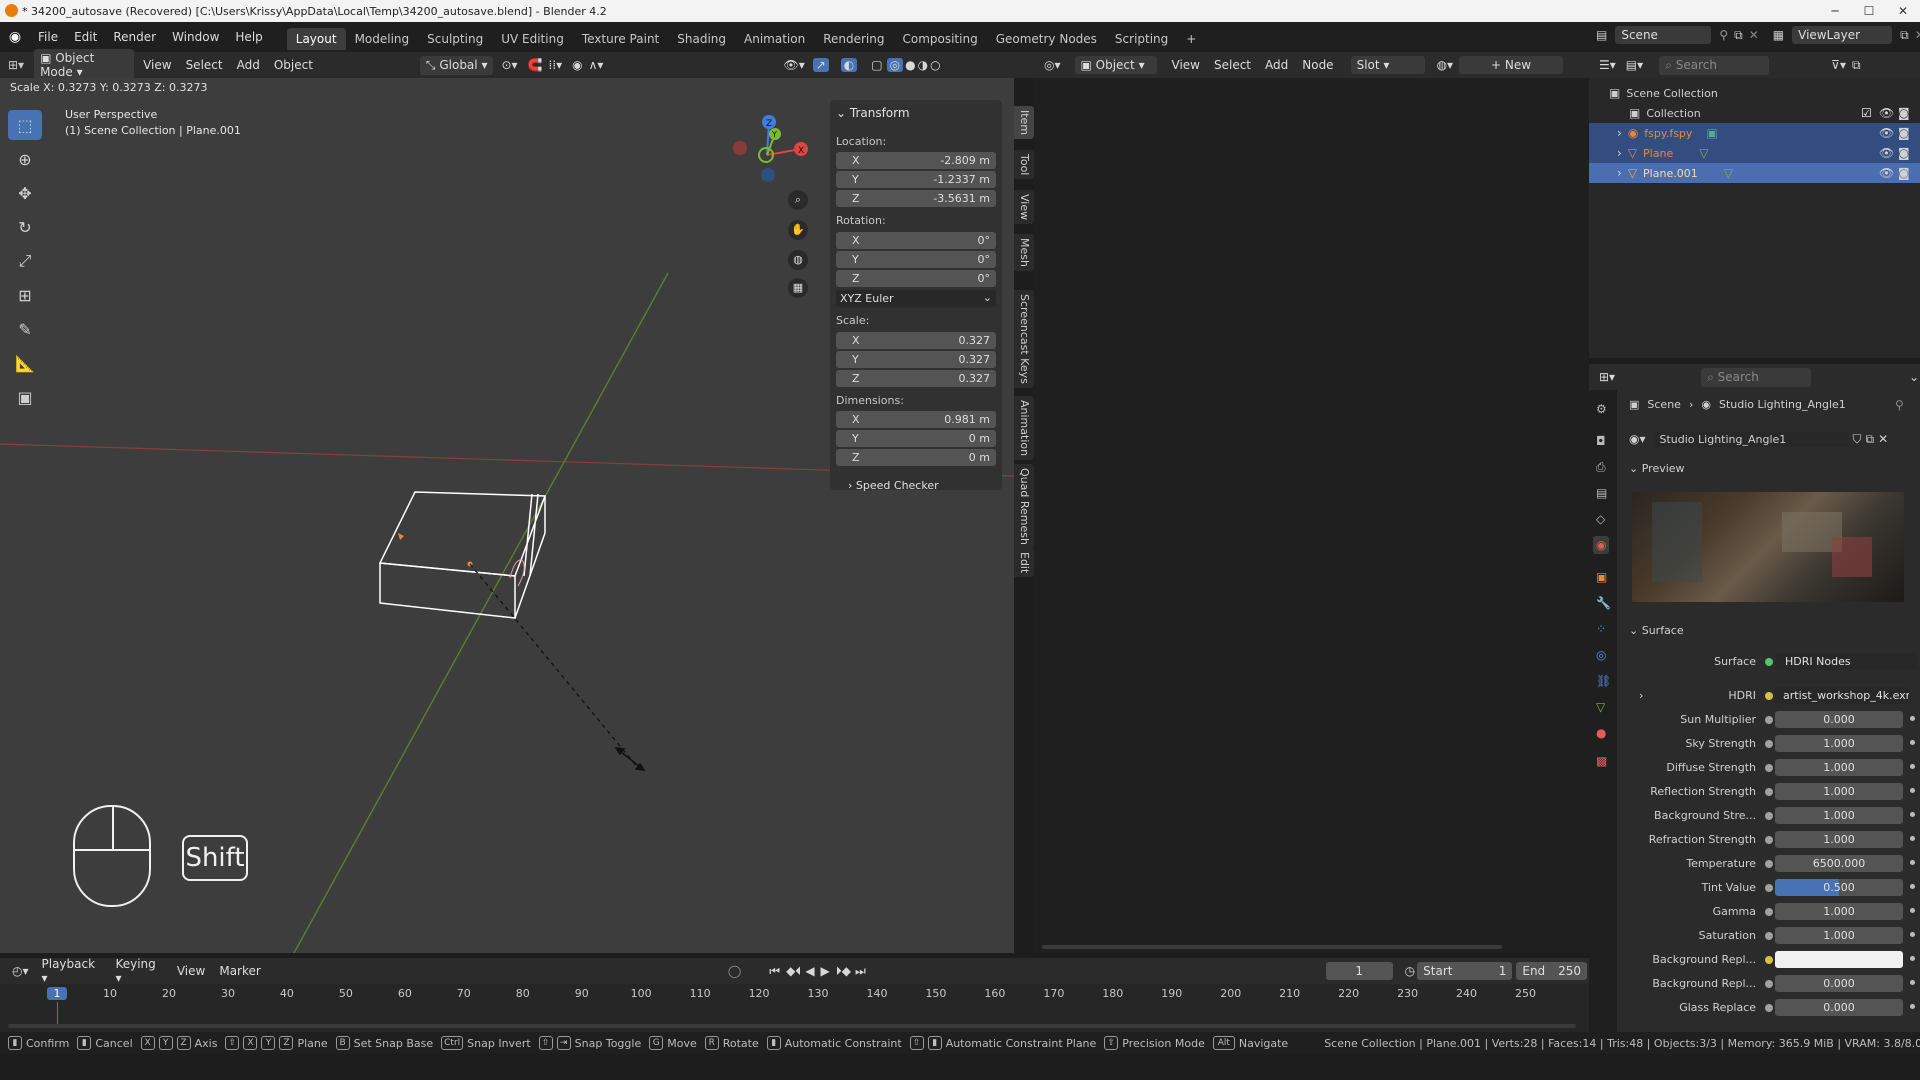 This screenshot has width=1920, height=1080. What do you see at coordinates (916, 438) in the screenshot?
I see `dimensions-y-field: Y 0 m` at bounding box center [916, 438].